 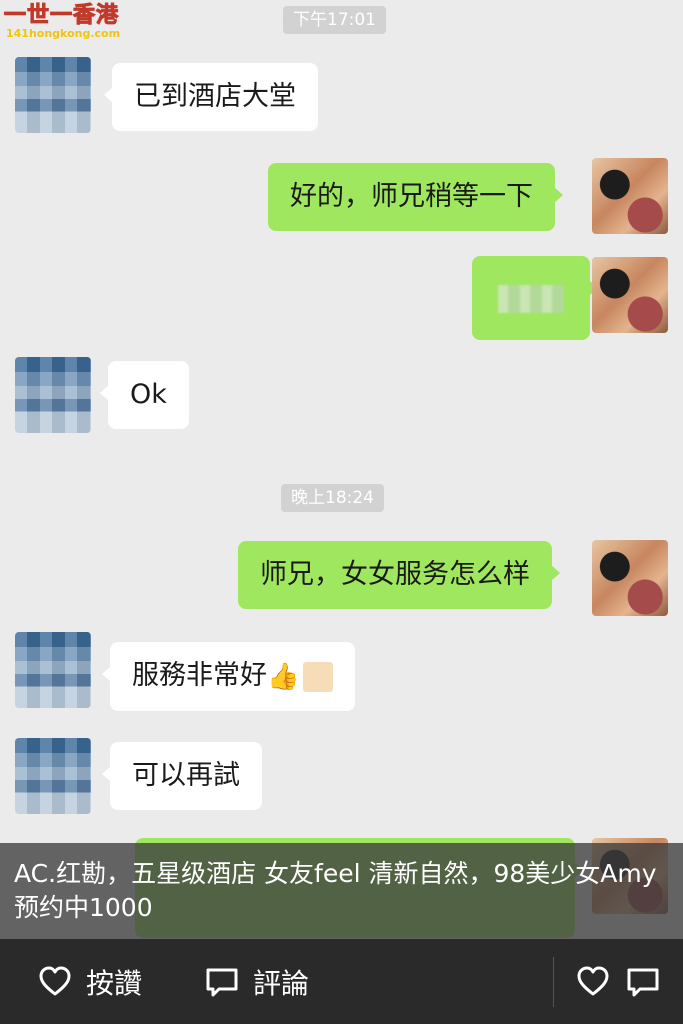 I want to click on sent-message-bubble: 师兄，女女服务怎么样, so click(x=399, y=575).